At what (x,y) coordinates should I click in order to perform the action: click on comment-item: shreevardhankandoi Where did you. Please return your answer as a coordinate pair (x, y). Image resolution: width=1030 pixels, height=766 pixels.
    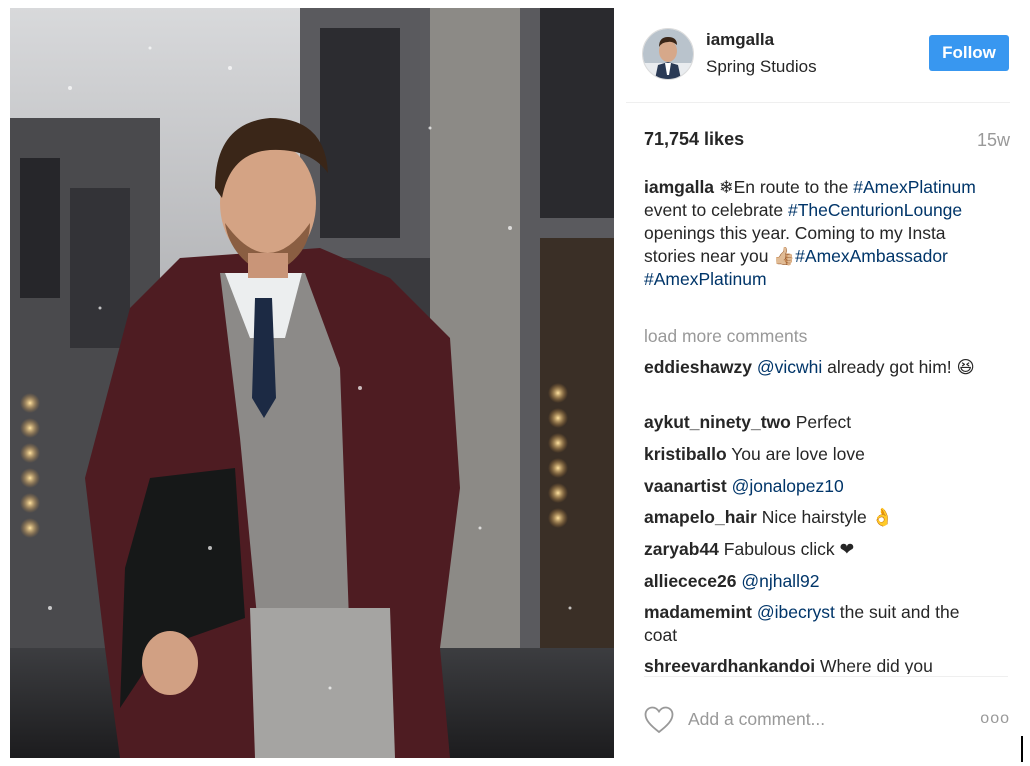
    Looking at the image, I should click on (819, 664).